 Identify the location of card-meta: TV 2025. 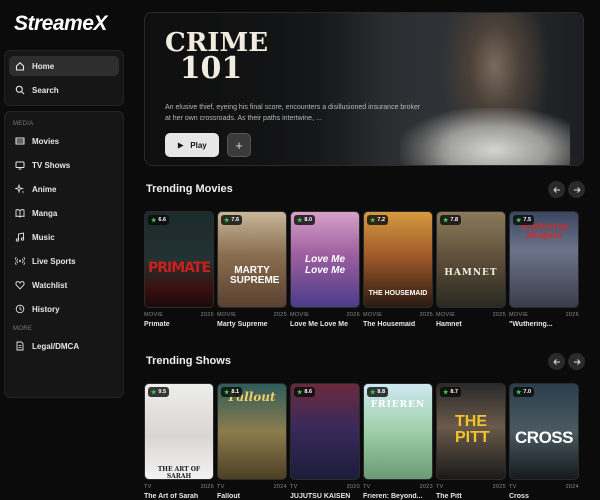
(471, 487).